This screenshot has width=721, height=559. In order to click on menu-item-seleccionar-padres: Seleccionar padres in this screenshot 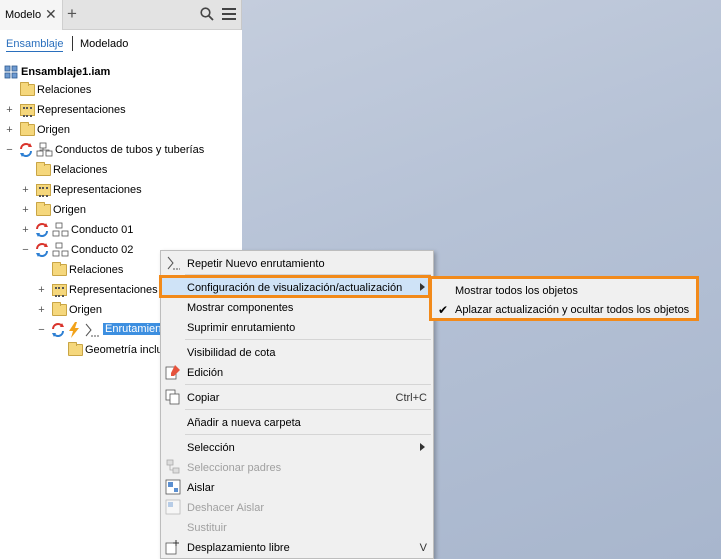, I will do `click(297, 467)`.